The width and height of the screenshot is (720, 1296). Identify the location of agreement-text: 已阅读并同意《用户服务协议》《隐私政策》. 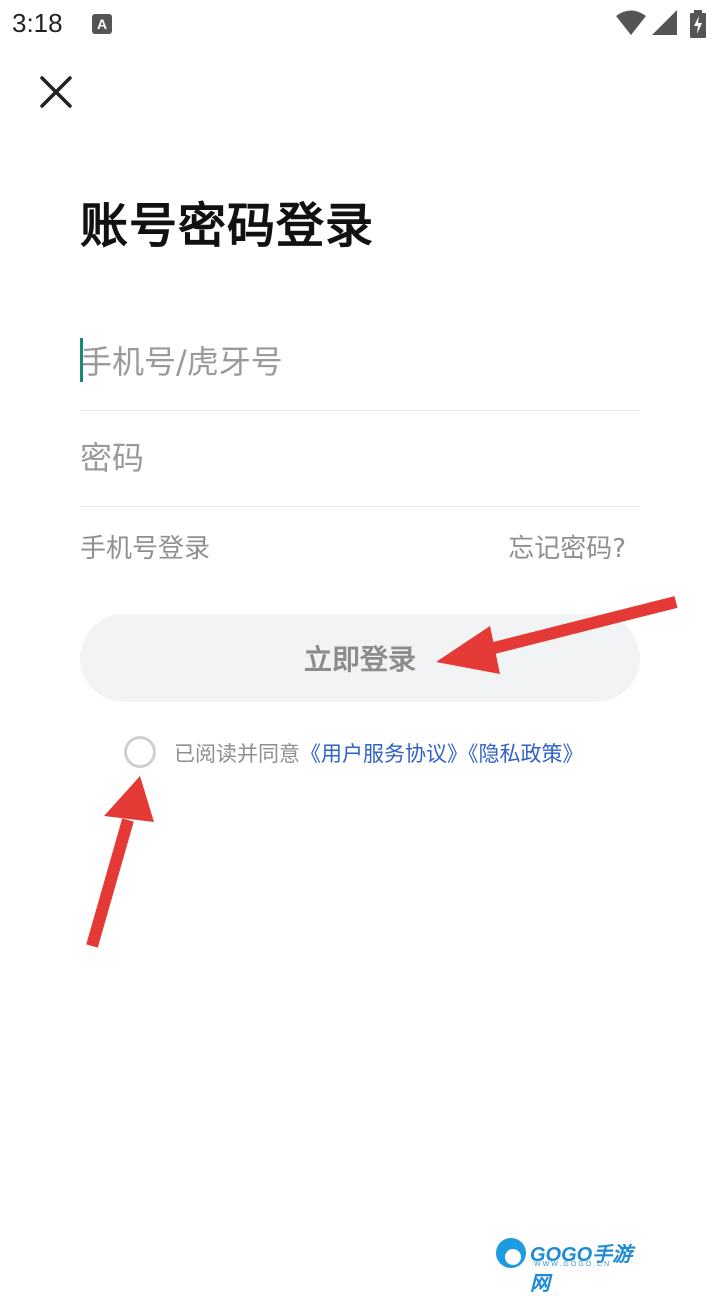
(379, 753).